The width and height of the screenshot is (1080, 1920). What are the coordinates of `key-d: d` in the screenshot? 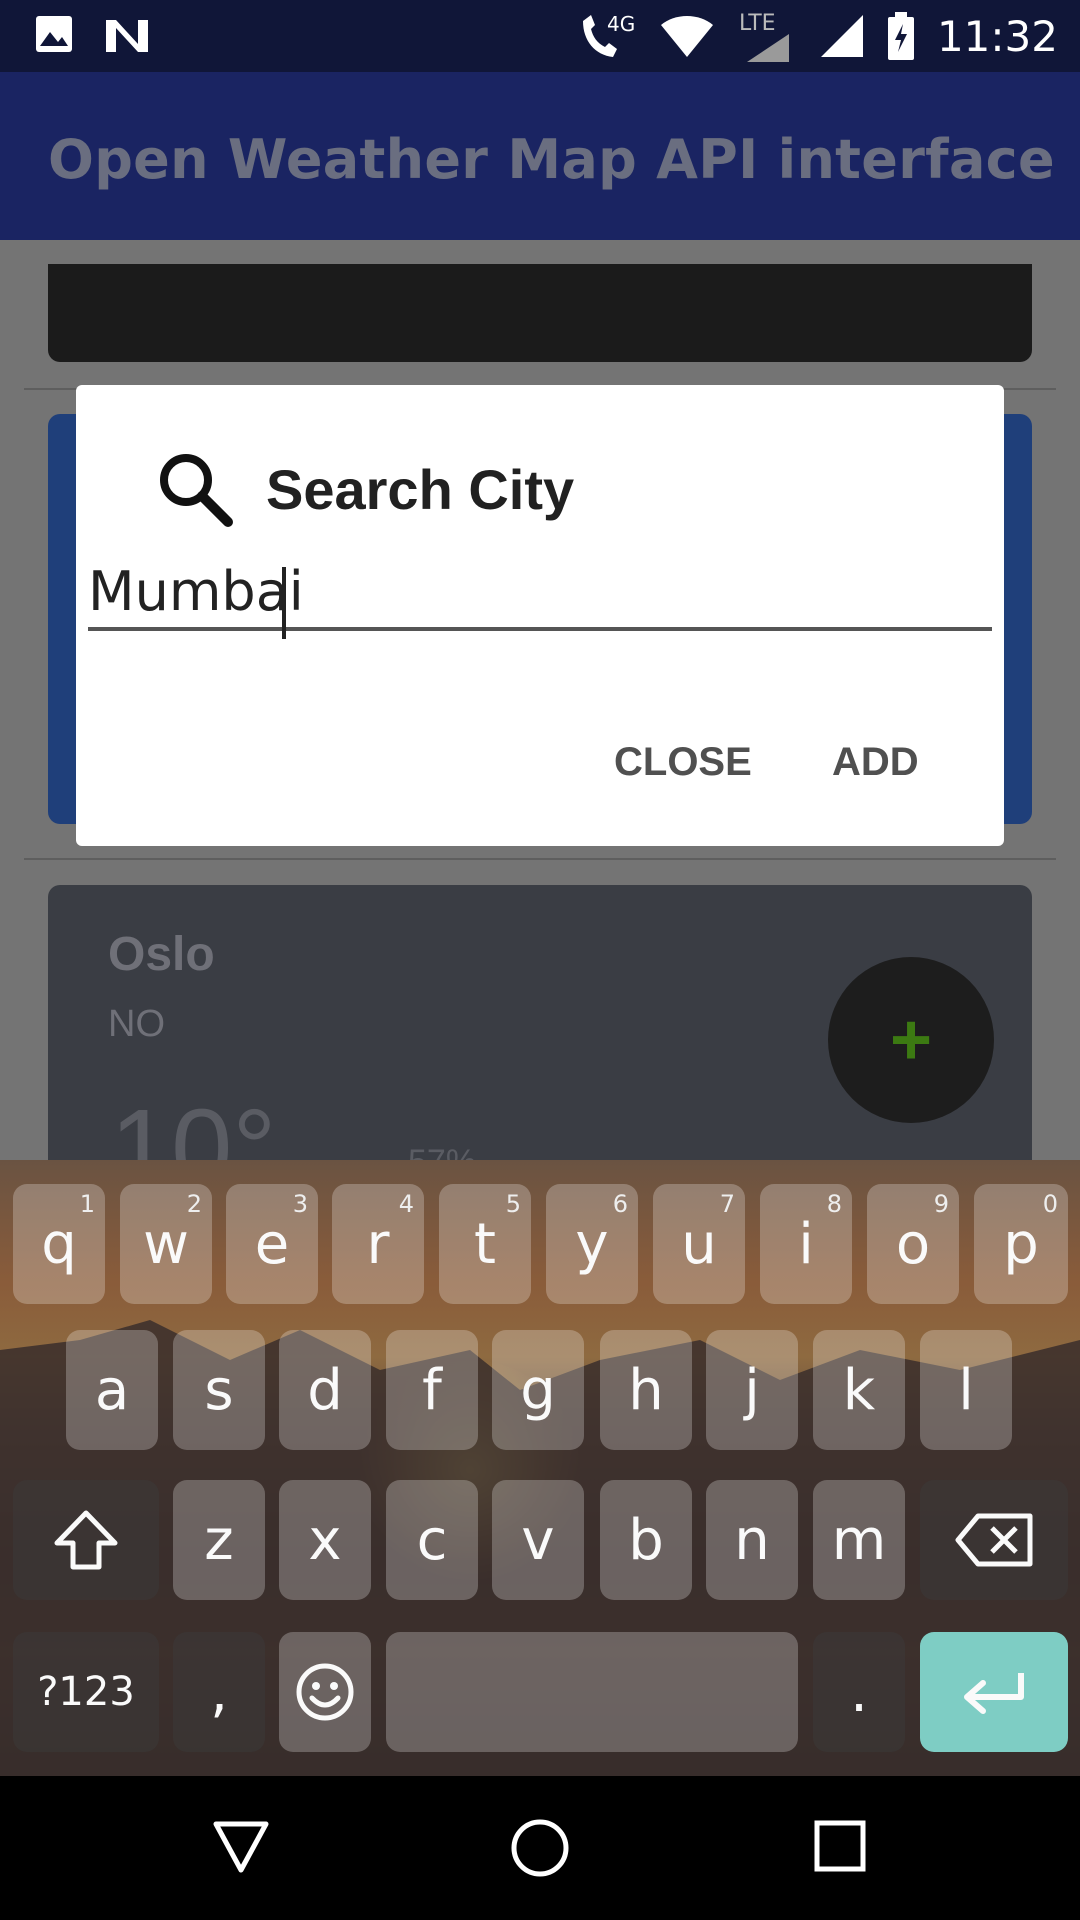 It's located at (325, 1390).